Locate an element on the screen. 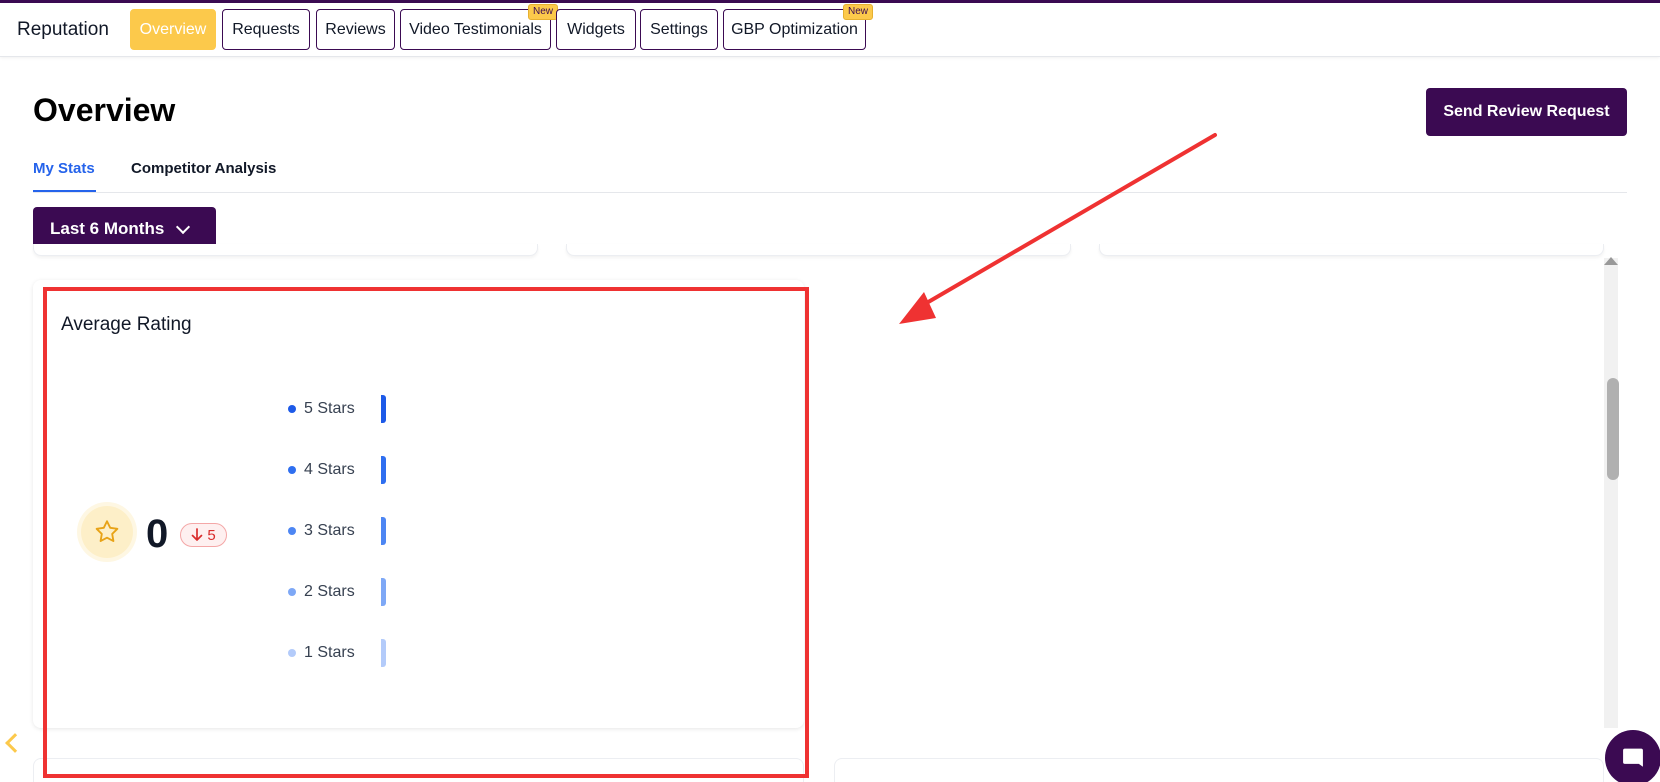 The width and height of the screenshot is (1660, 782). annotation-arrow-icon is located at coordinates (1058, 228).